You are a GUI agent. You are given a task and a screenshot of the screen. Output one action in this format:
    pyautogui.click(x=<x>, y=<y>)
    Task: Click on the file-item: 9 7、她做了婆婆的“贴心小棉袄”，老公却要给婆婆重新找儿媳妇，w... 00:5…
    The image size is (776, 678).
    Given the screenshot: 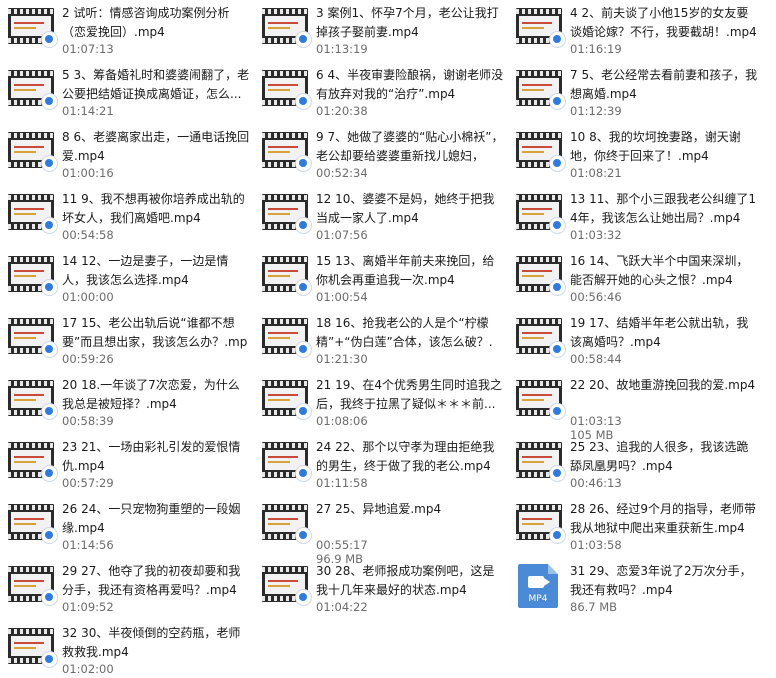 What is the action you would take?
    pyautogui.click(x=379, y=153)
    